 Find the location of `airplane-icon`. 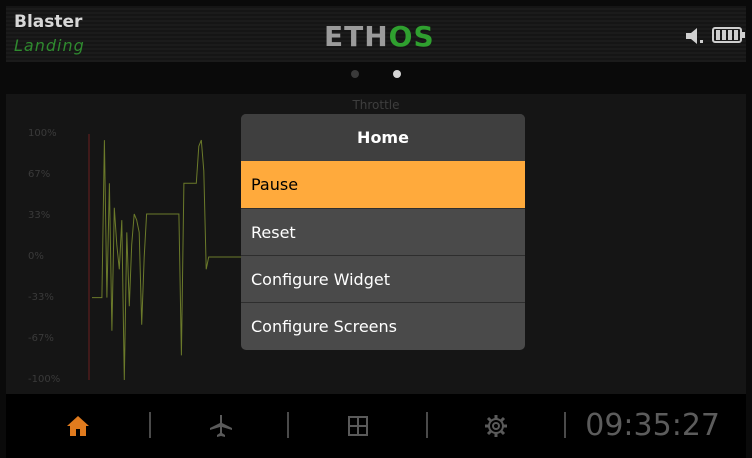

airplane-icon is located at coordinates (221, 426).